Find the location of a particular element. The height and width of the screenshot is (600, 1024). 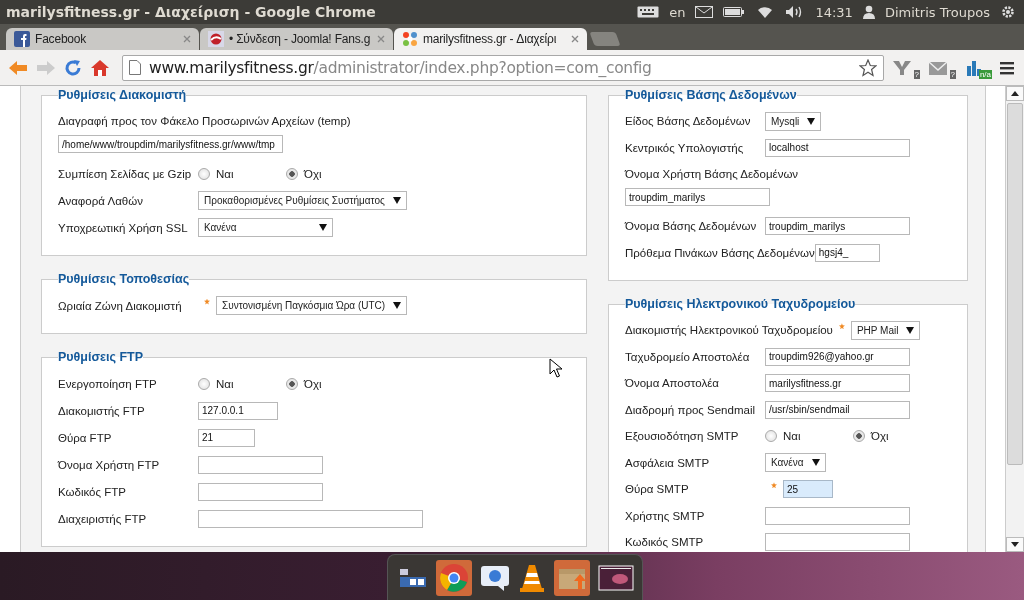

menu-icon is located at coordinates (1007, 67).